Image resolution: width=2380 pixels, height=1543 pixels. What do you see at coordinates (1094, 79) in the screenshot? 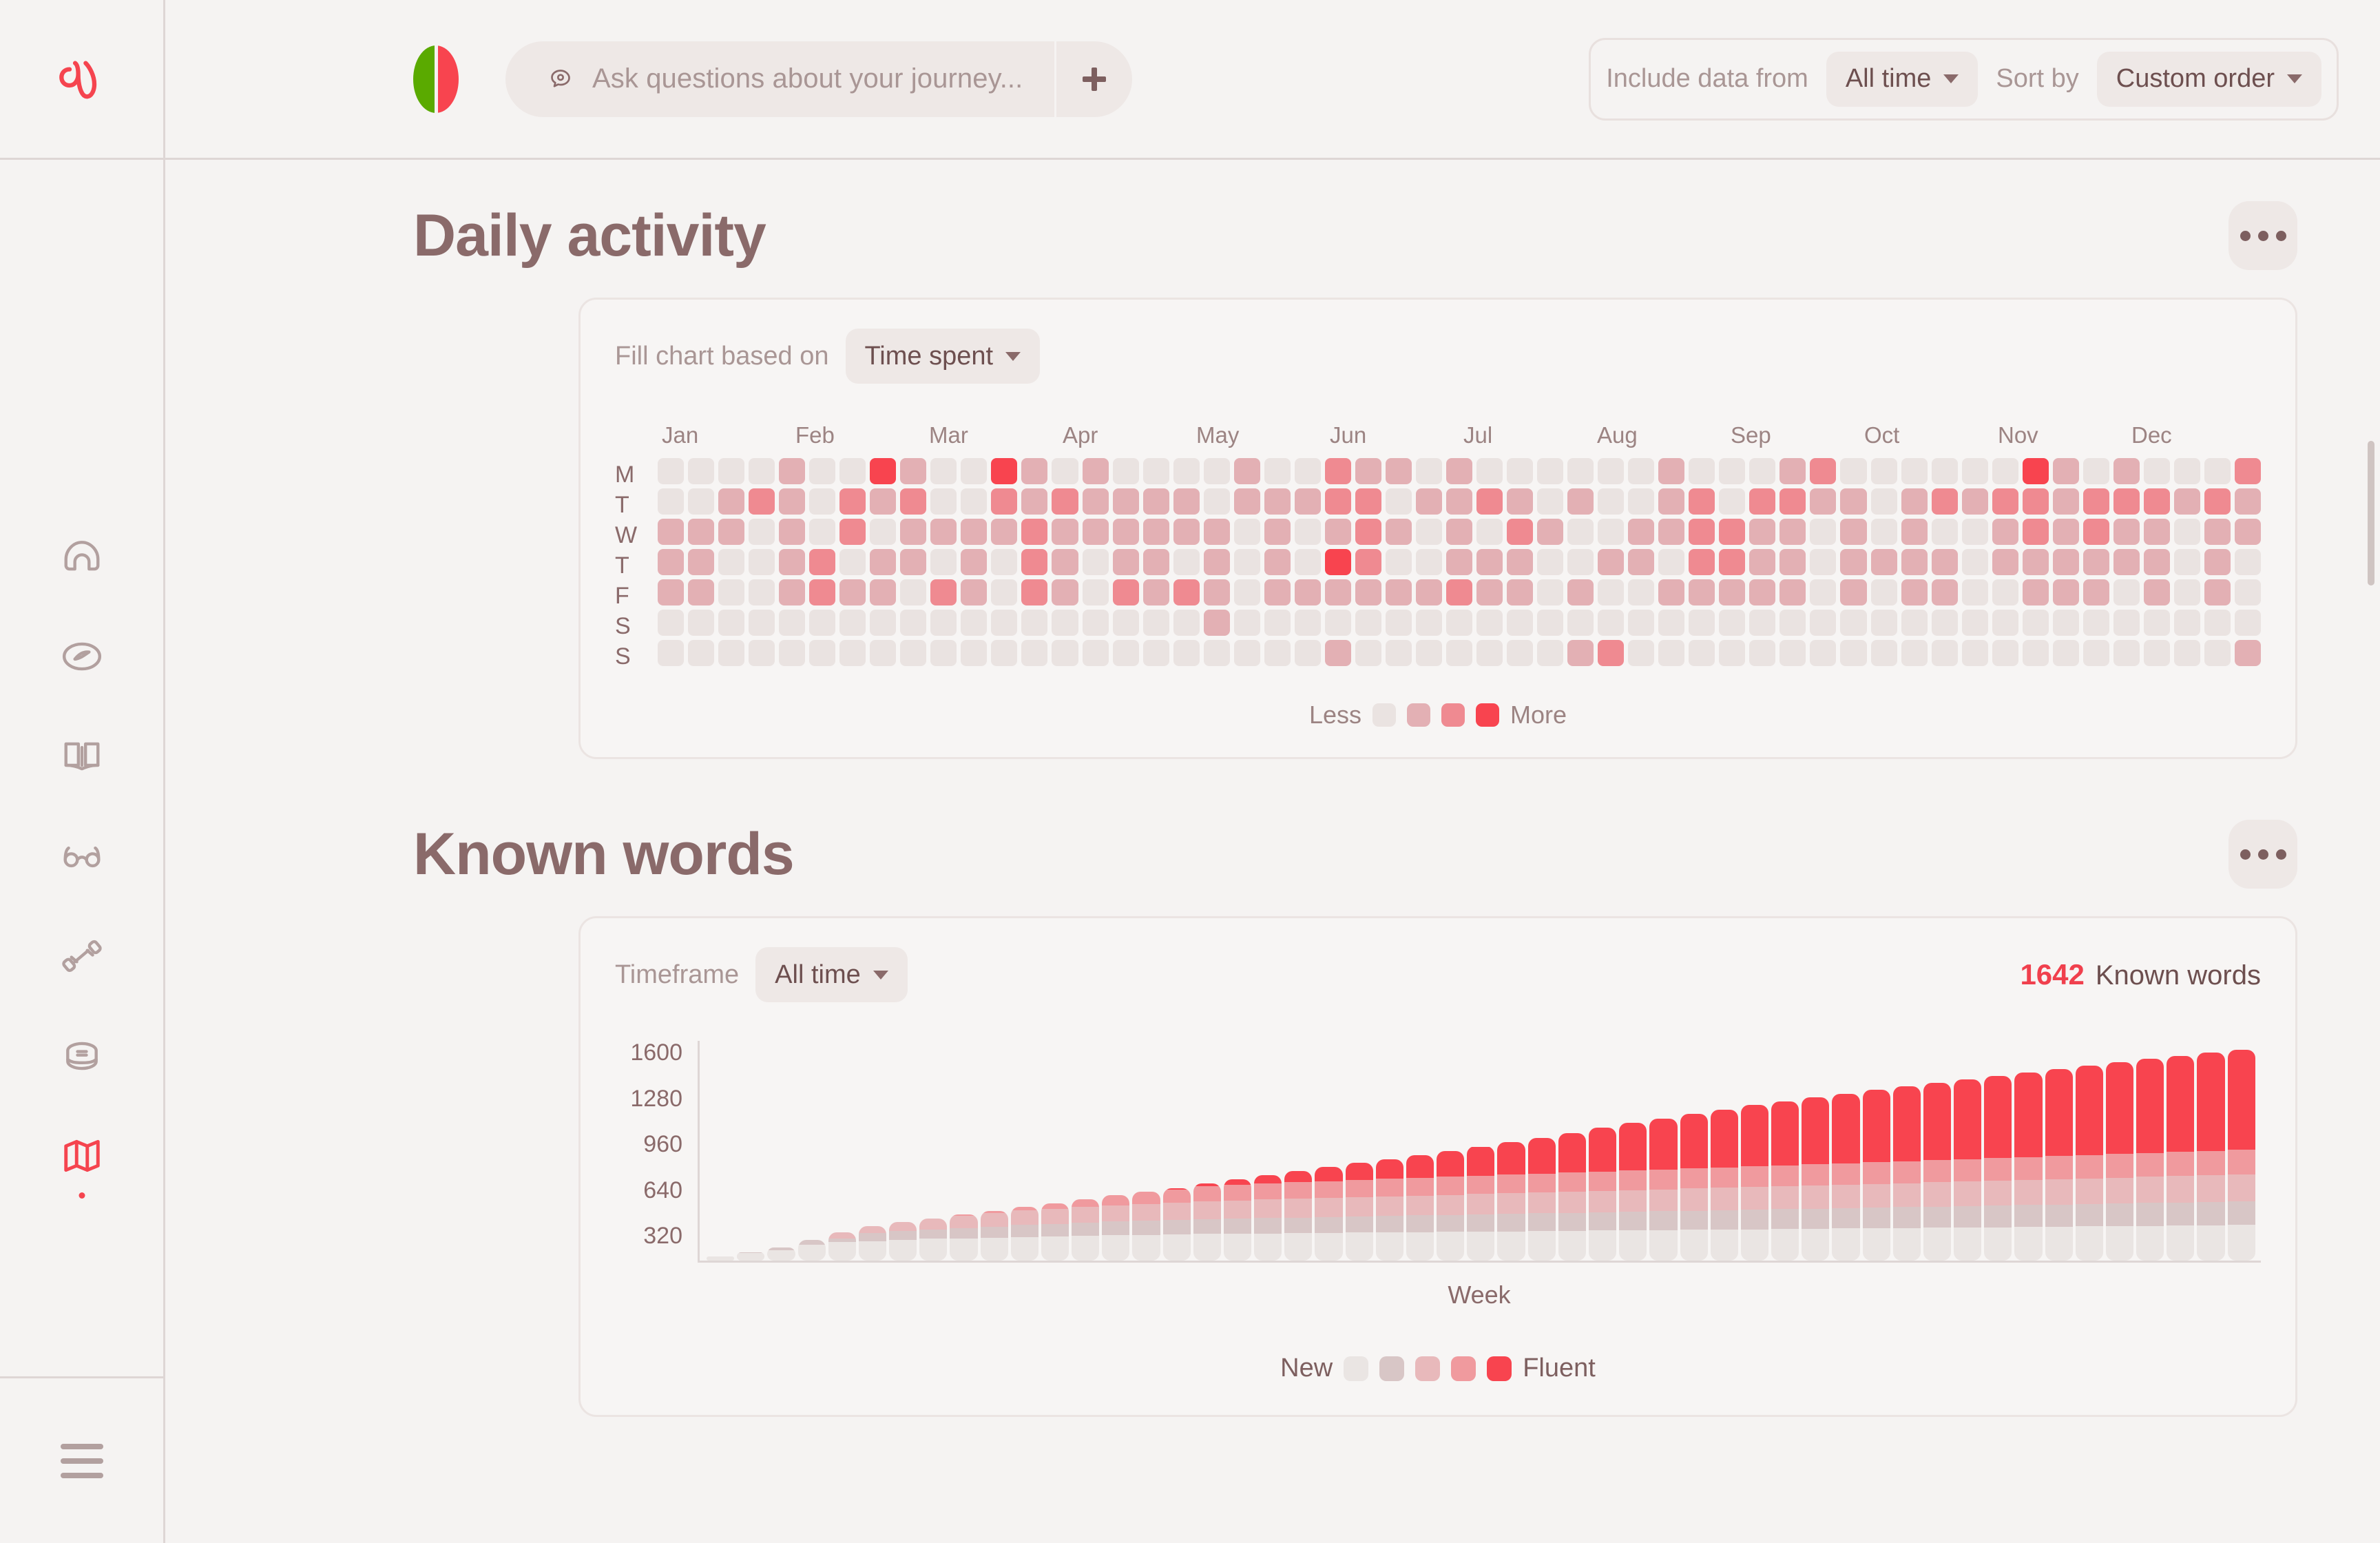
I see `add-button` at bounding box center [1094, 79].